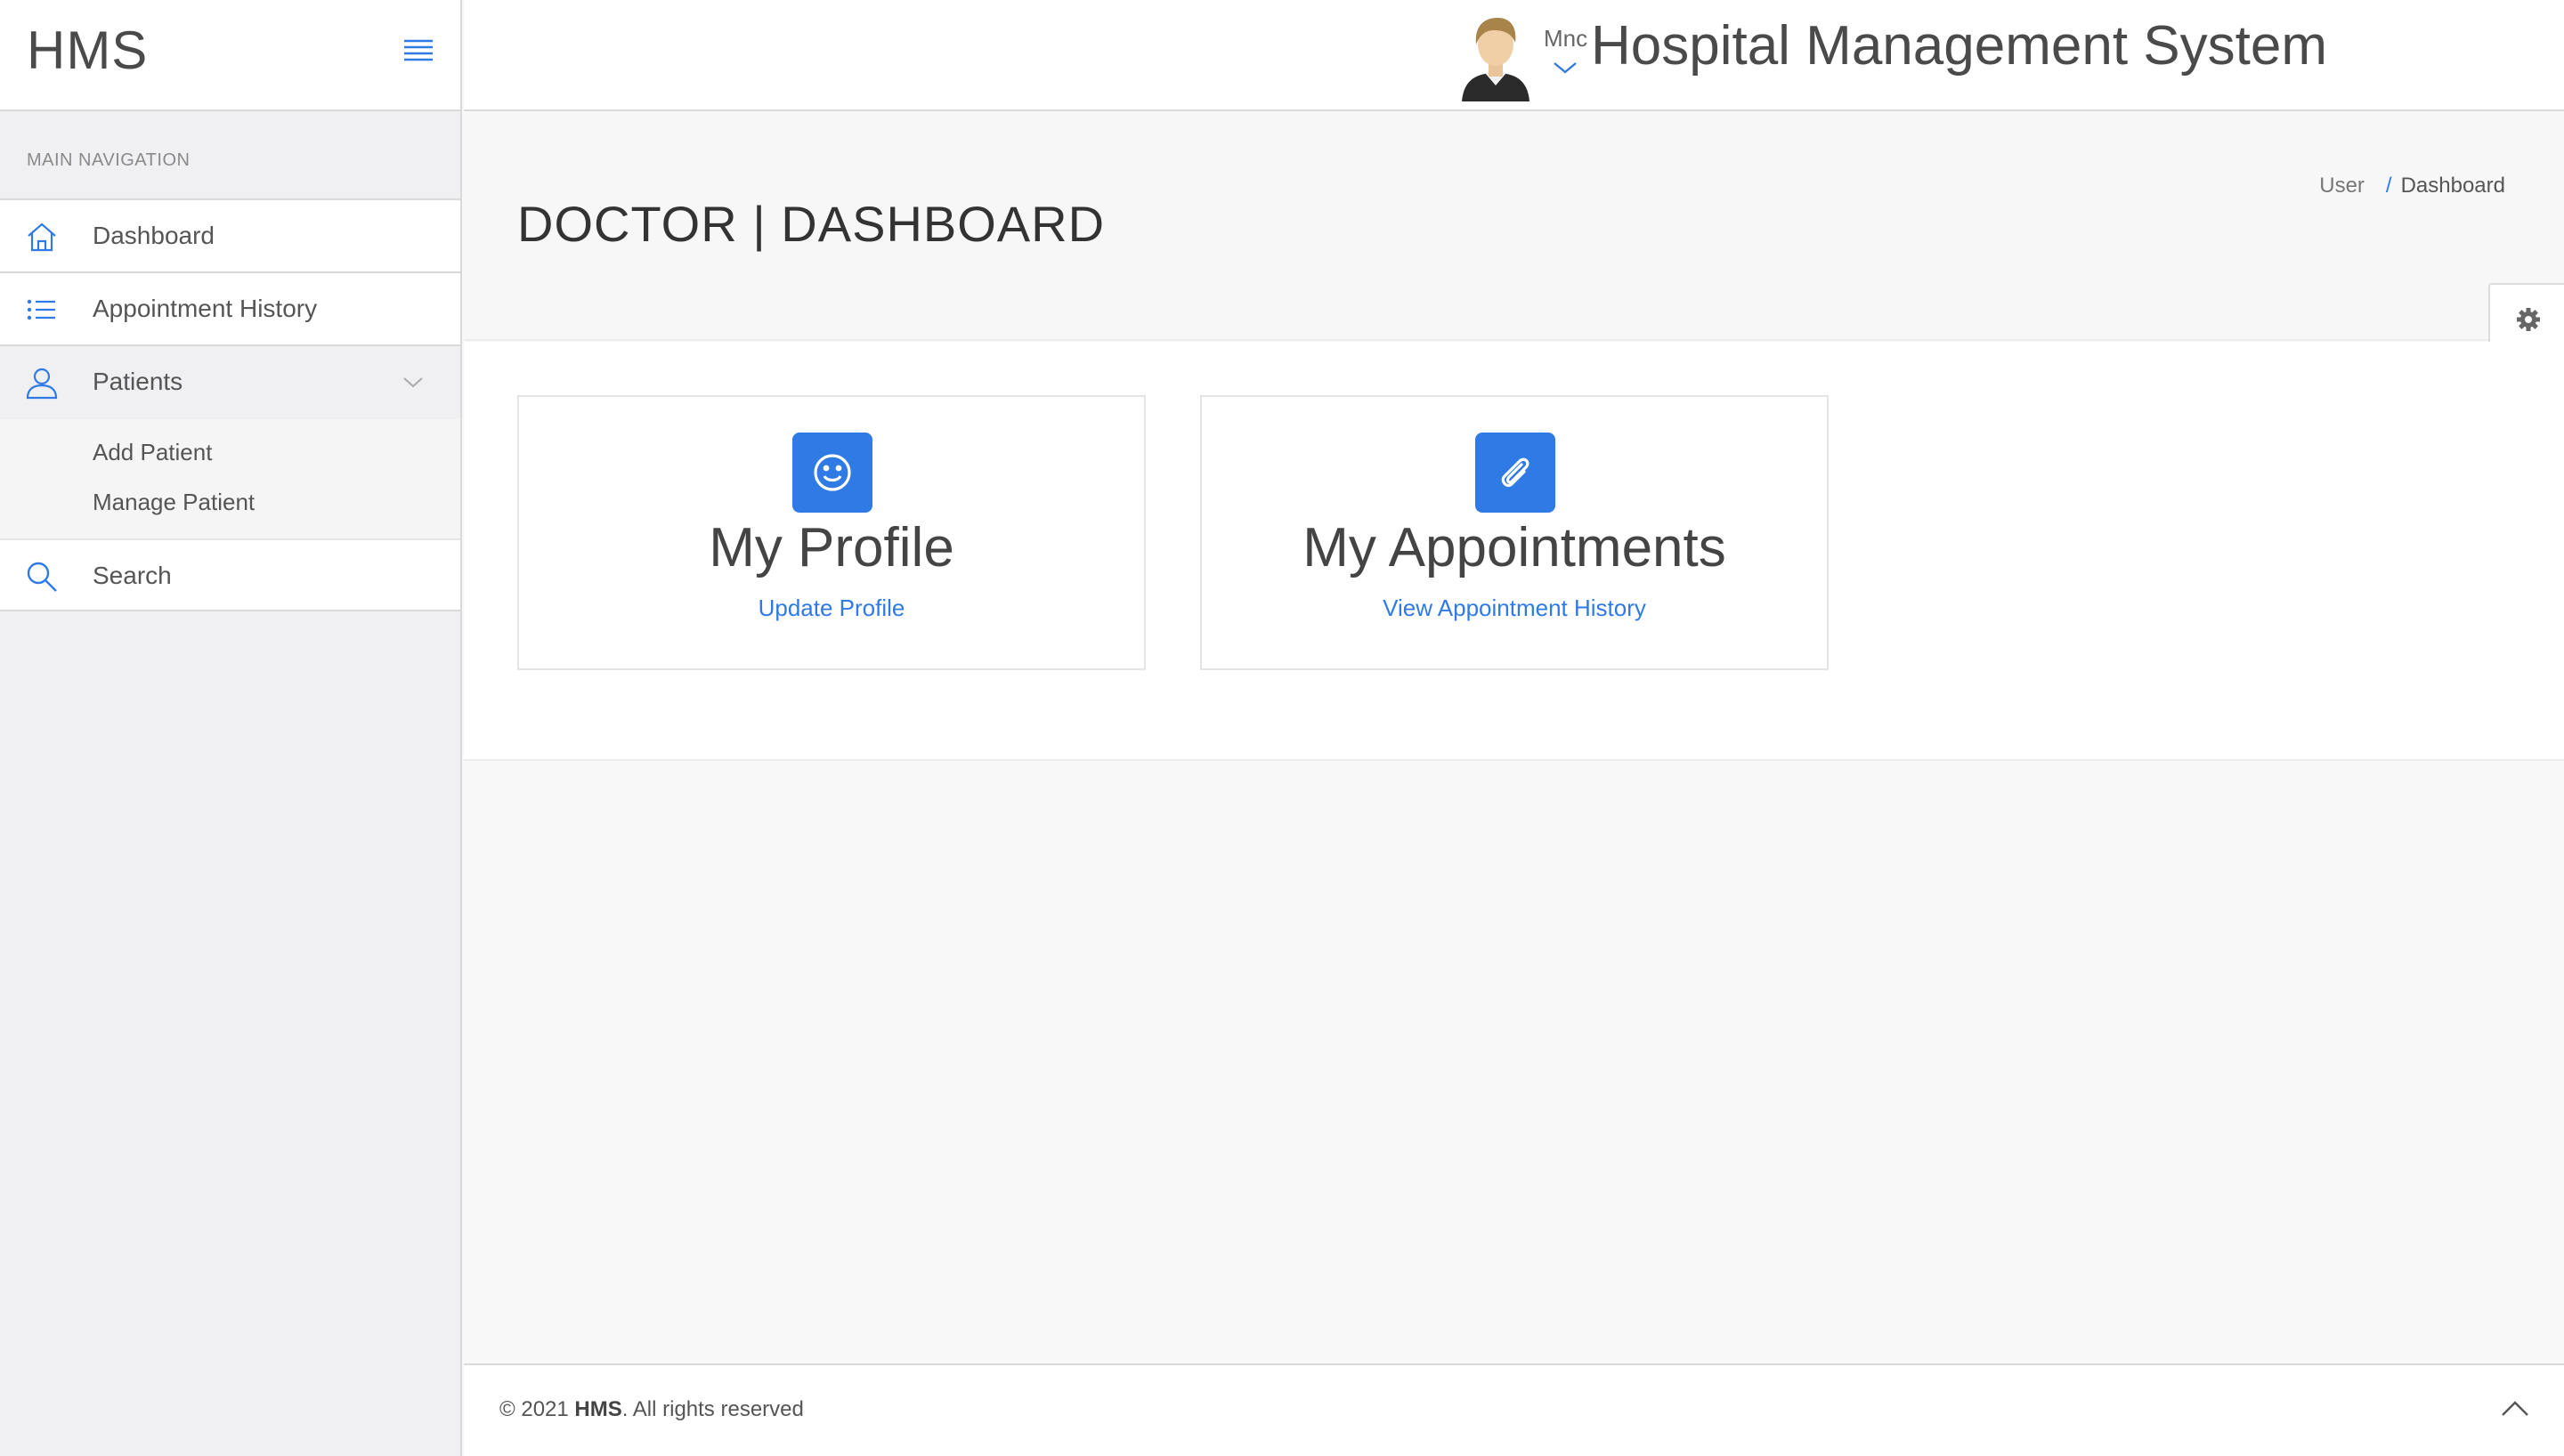 This screenshot has height=1456, width=2564. I want to click on brand-logo-text: HMS, so click(87, 50).